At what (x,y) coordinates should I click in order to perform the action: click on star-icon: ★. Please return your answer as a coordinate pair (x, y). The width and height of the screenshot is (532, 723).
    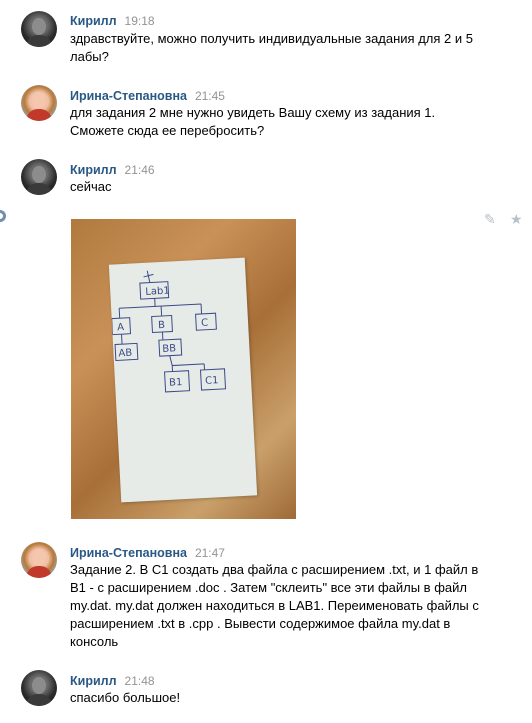
    Looking at the image, I should click on (516, 219).